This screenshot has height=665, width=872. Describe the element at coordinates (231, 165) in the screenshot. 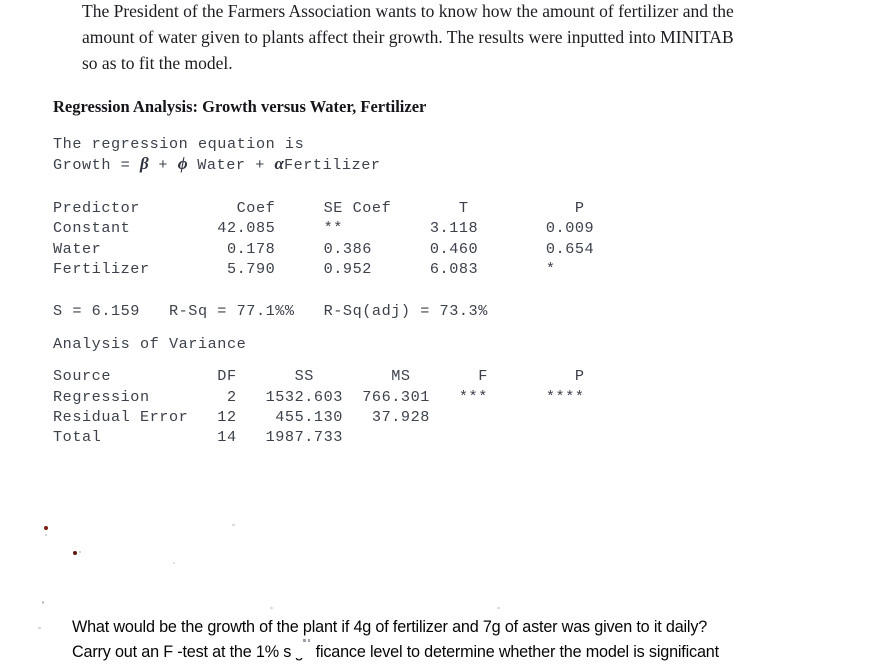

I see `equation-water-term: Water +` at that location.